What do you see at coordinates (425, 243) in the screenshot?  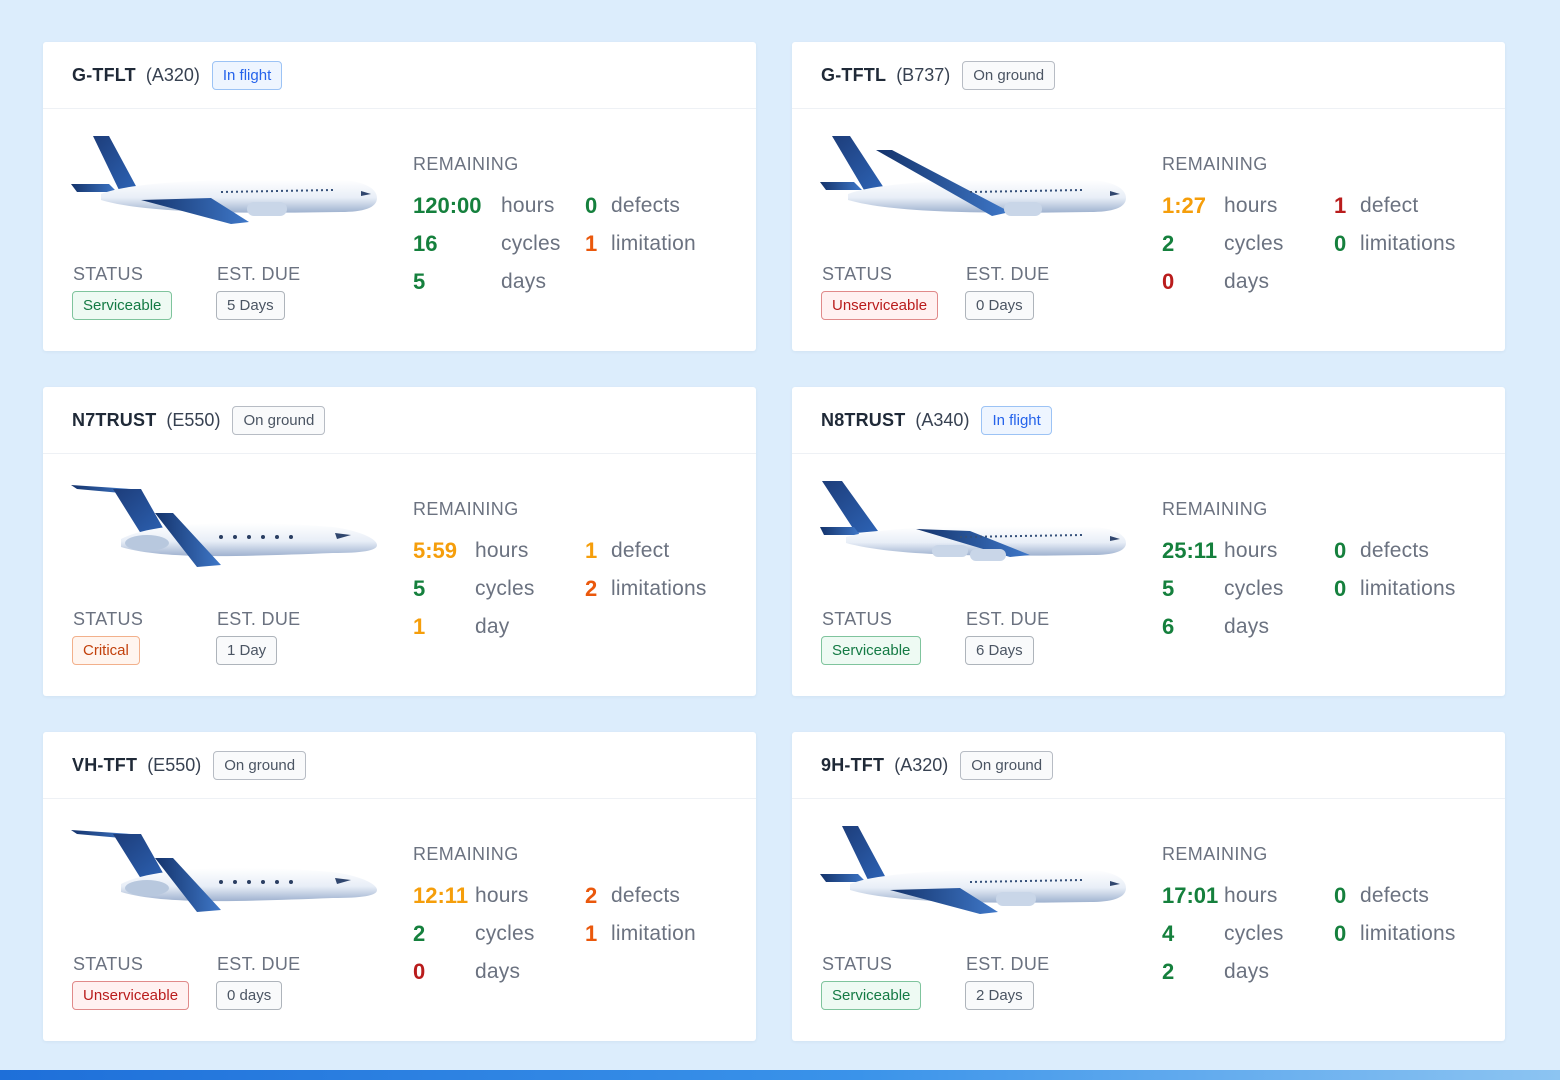 I see `cycles-value: 16` at bounding box center [425, 243].